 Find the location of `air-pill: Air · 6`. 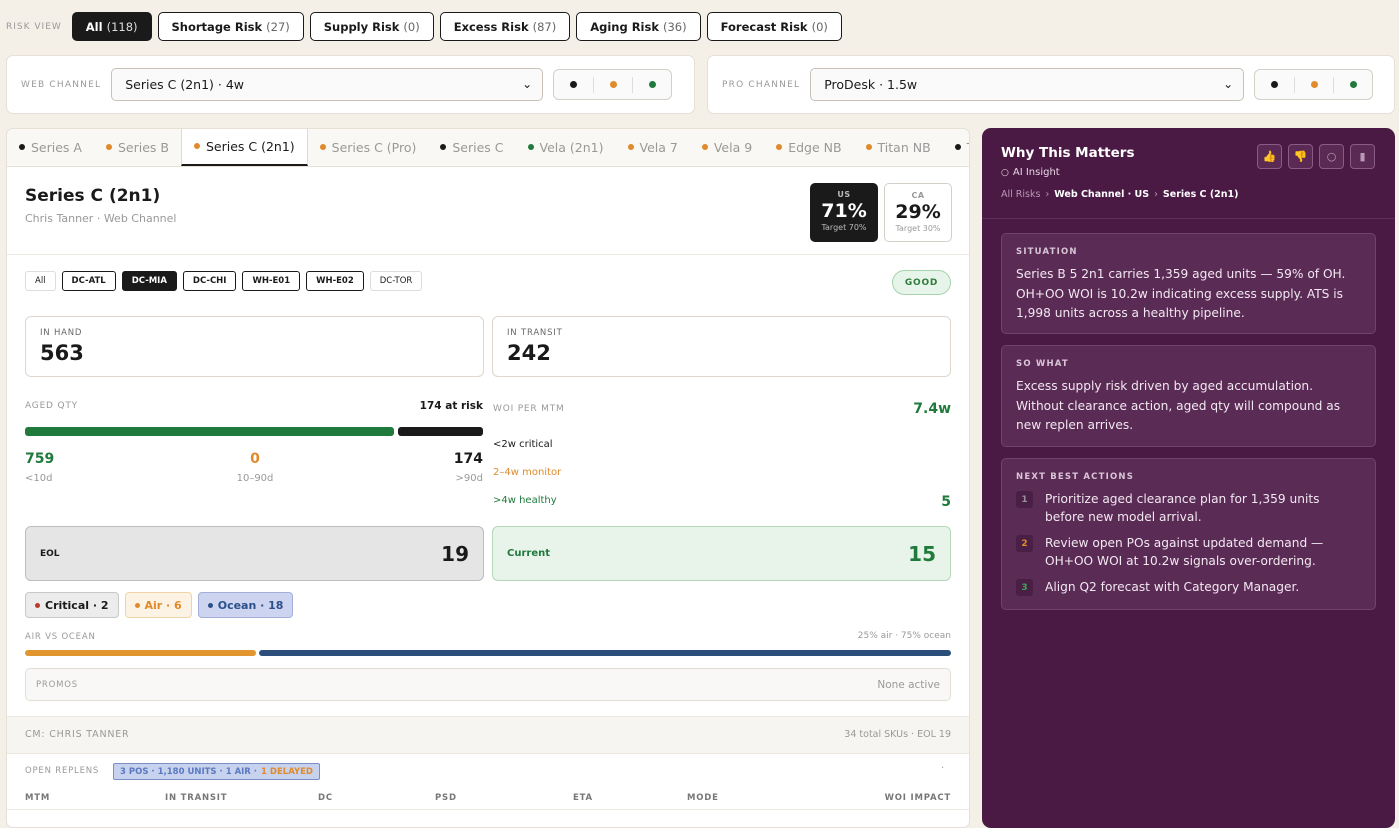

air-pill: Air · 6 is located at coordinates (158, 605).